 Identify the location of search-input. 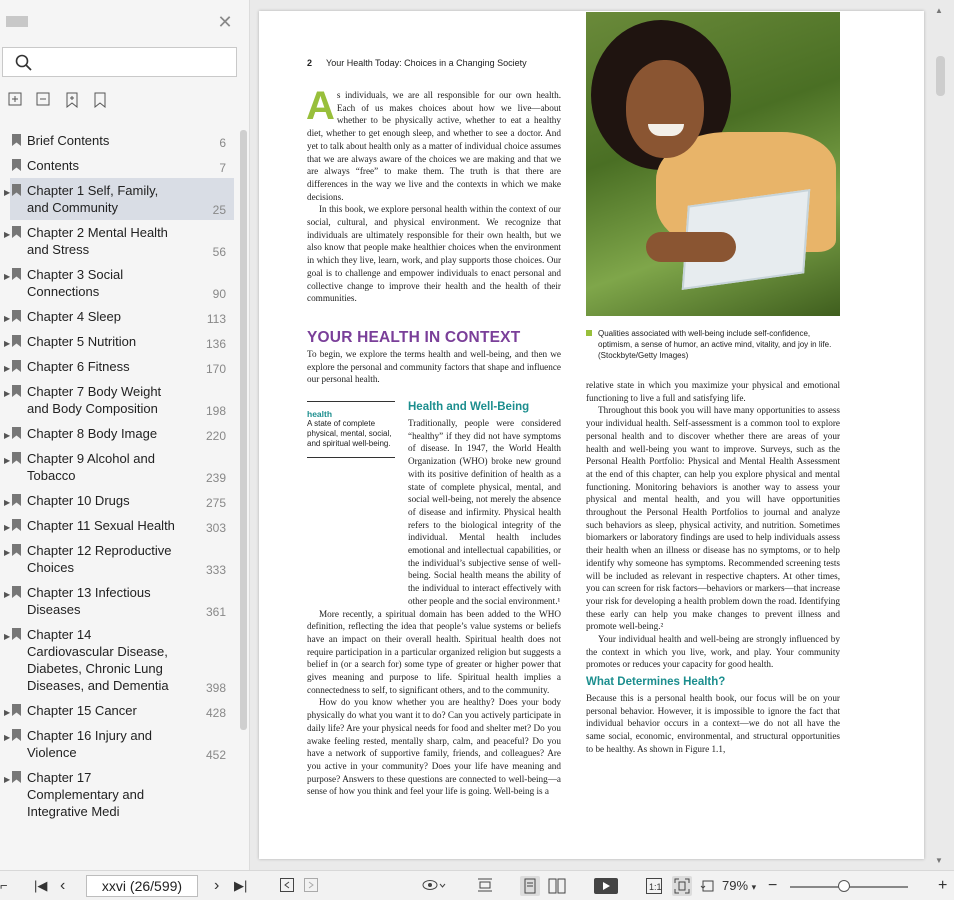
(119, 62).